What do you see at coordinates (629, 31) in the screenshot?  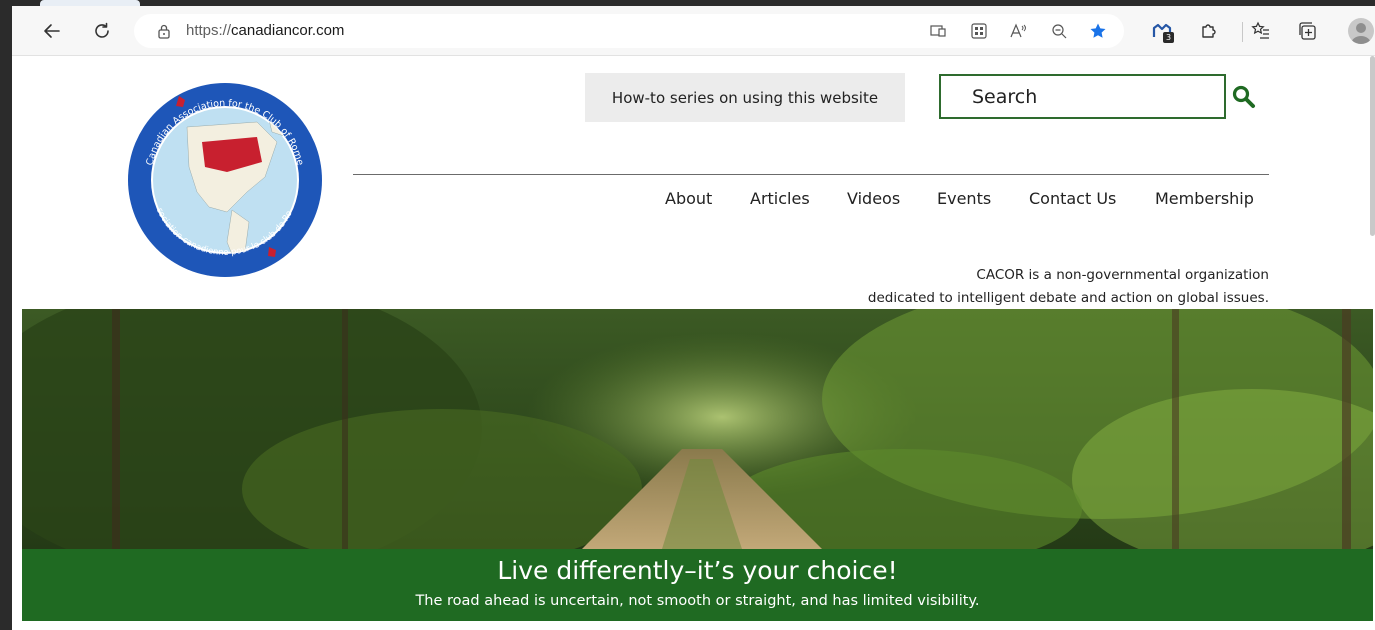 I see `address-bar: https://canadiancor.com` at bounding box center [629, 31].